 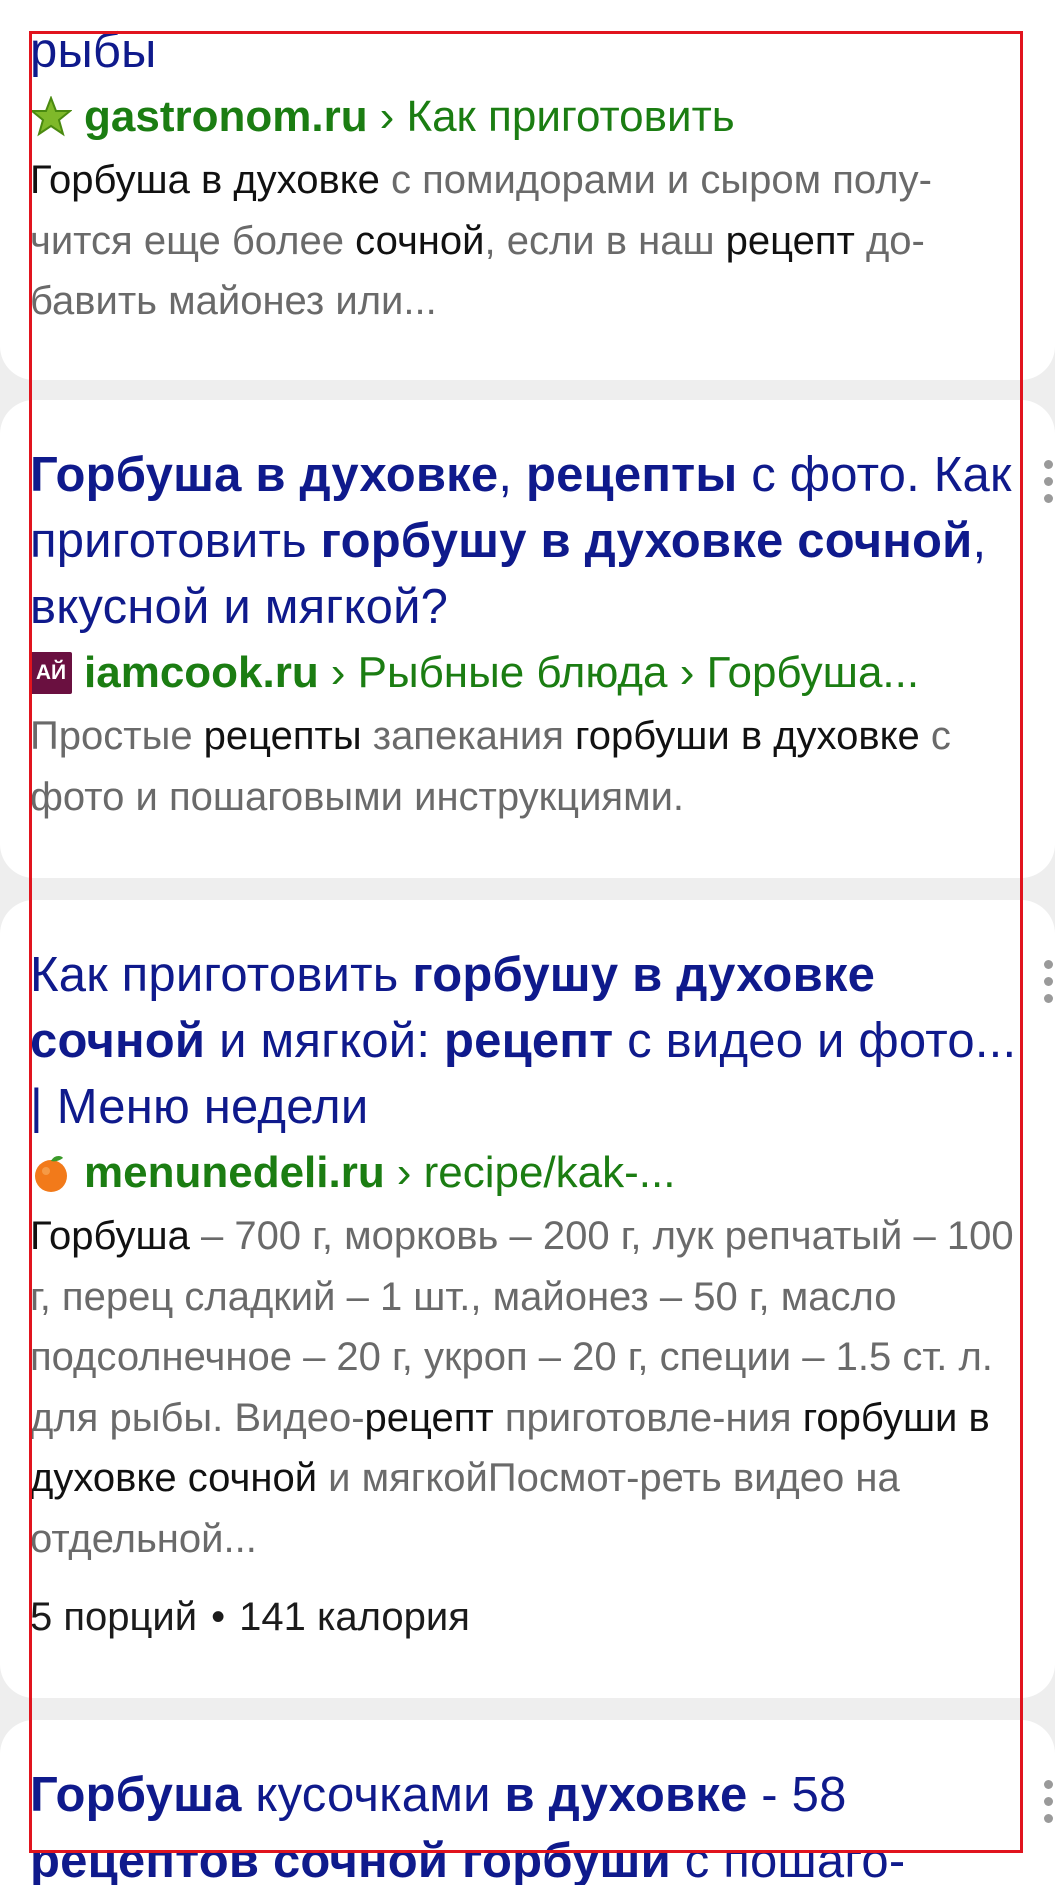 What do you see at coordinates (114, 1617) in the screenshot?
I see `servings: 5 порций` at bounding box center [114, 1617].